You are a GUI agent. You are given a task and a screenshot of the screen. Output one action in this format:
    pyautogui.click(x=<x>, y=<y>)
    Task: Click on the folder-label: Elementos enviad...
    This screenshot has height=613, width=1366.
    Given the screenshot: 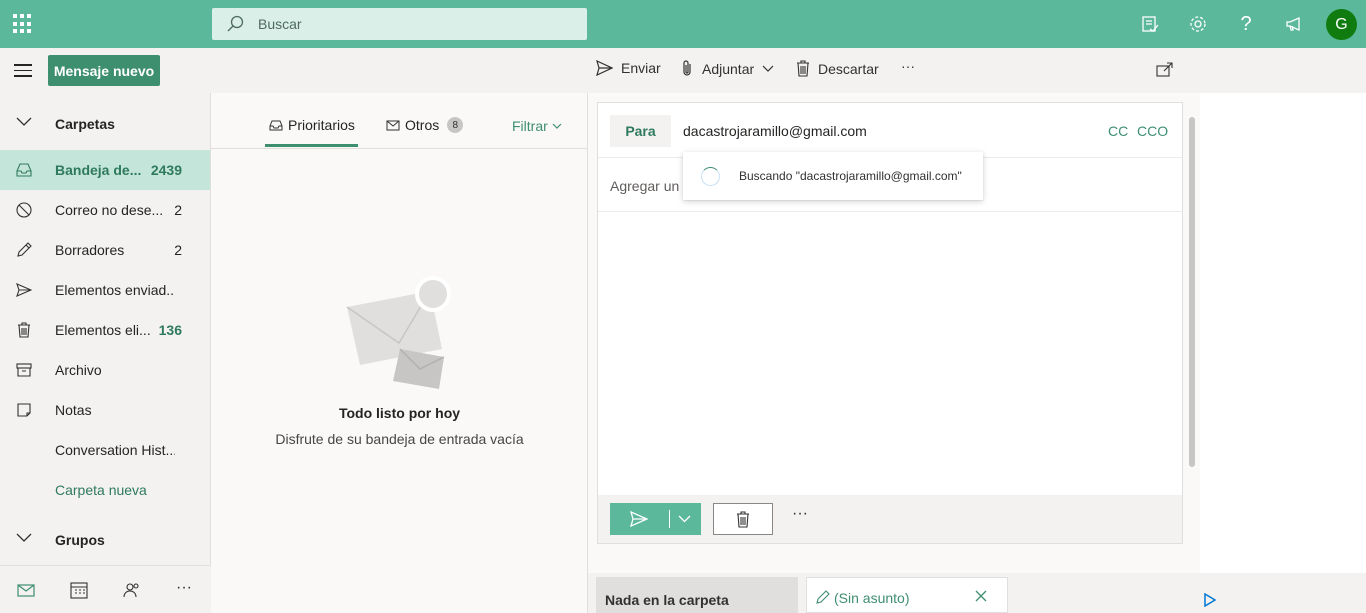 What is the action you would take?
    pyautogui.click(x=115, y=290)
    